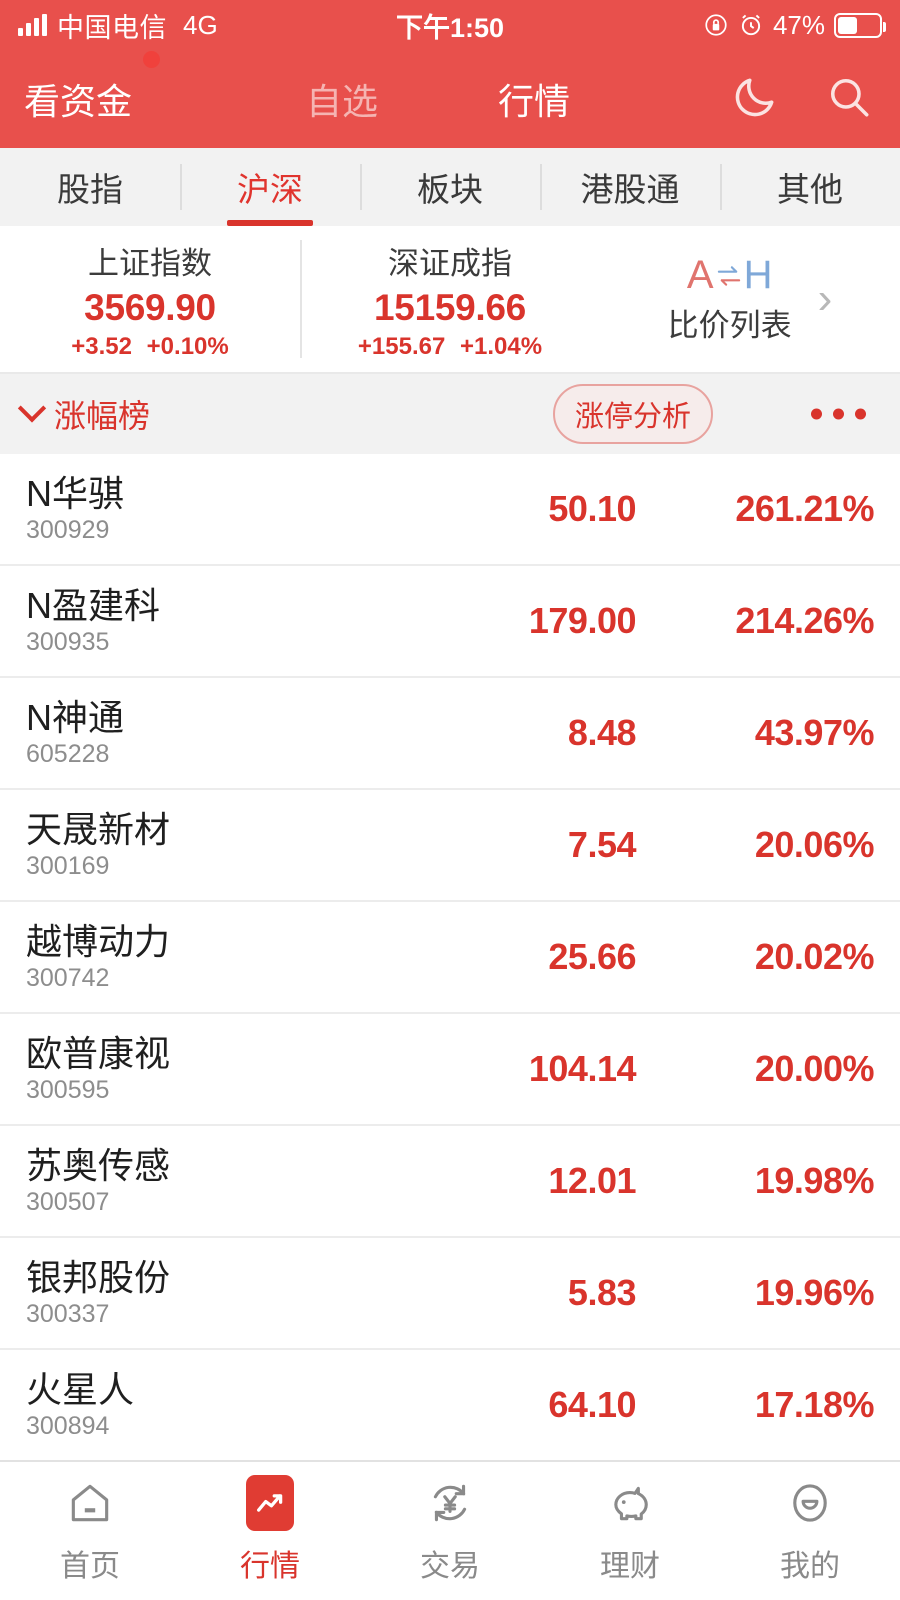  I want to click on bottom-navigation: 首页 行情 交易 理财 我的, so click(450, 1530).